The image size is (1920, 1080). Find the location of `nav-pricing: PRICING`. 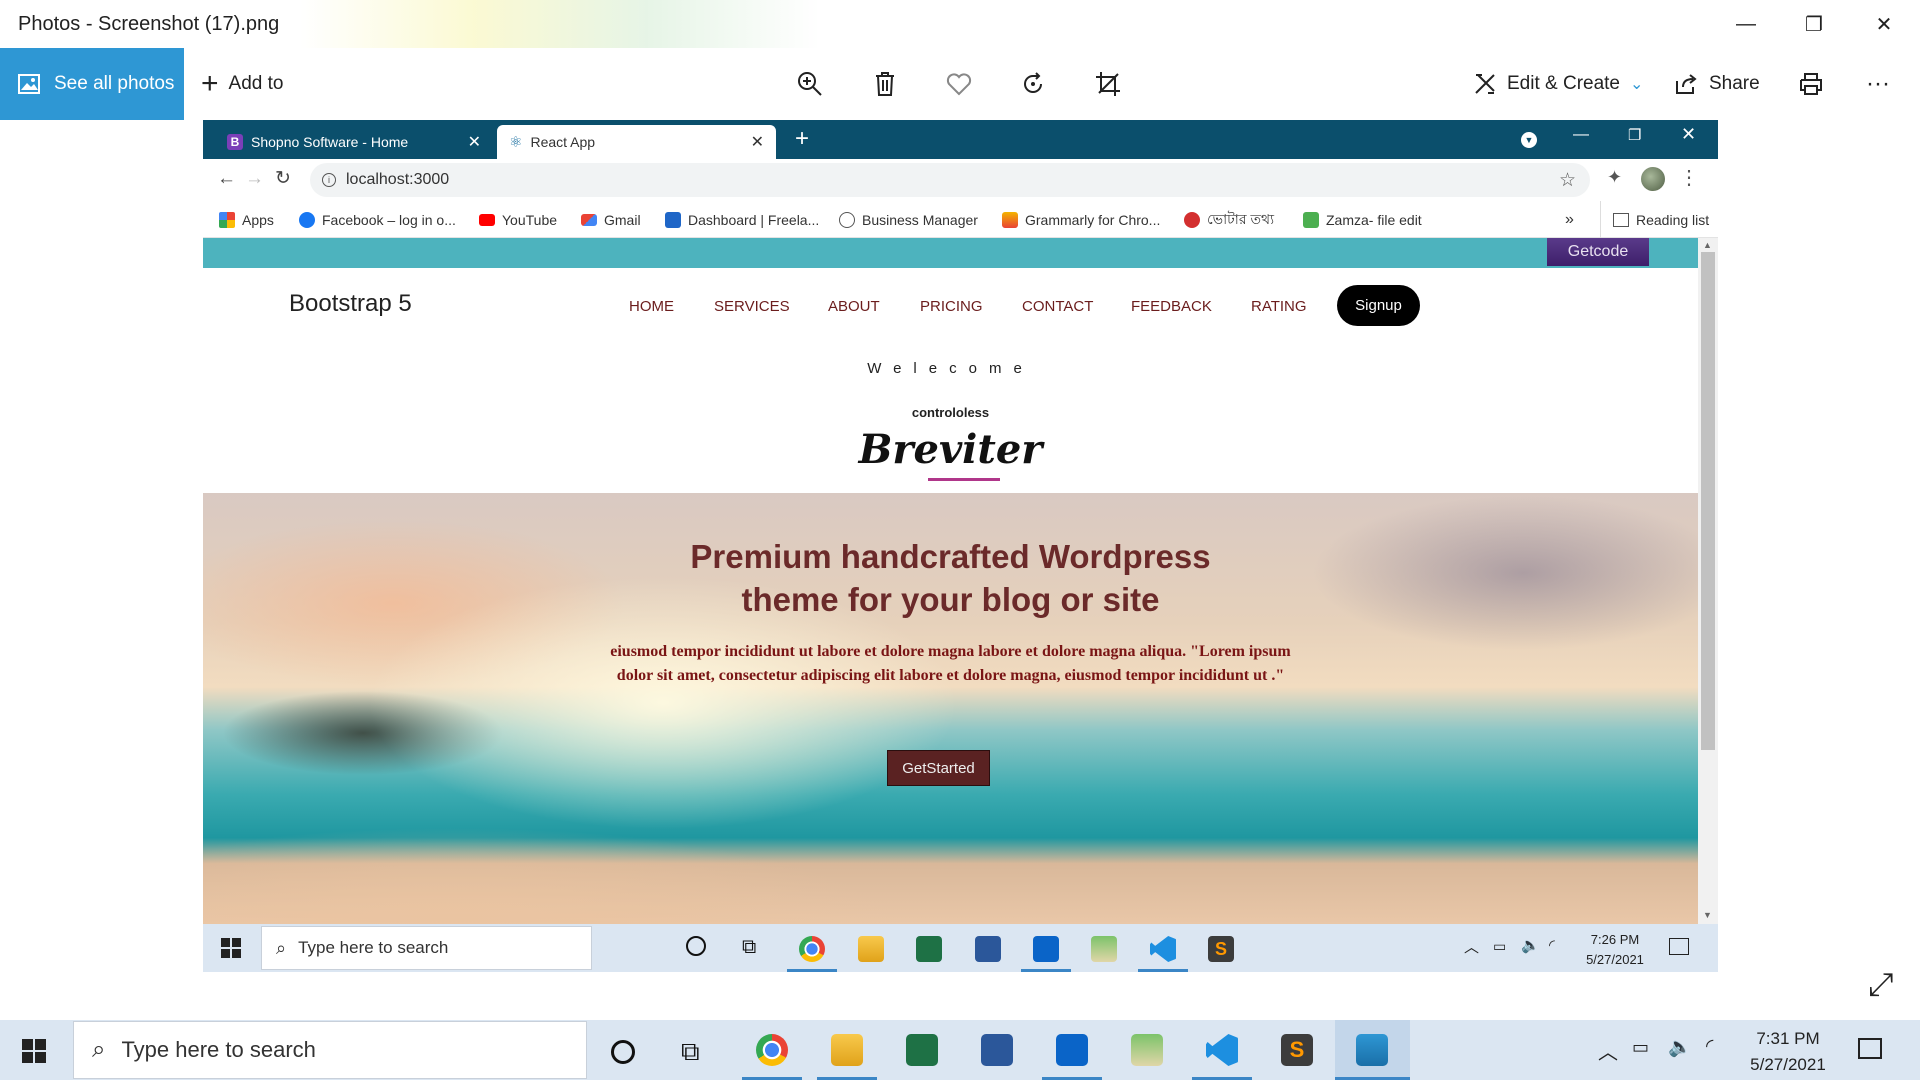

nav-pricing: PRICING is located at coordinates (951, 306).